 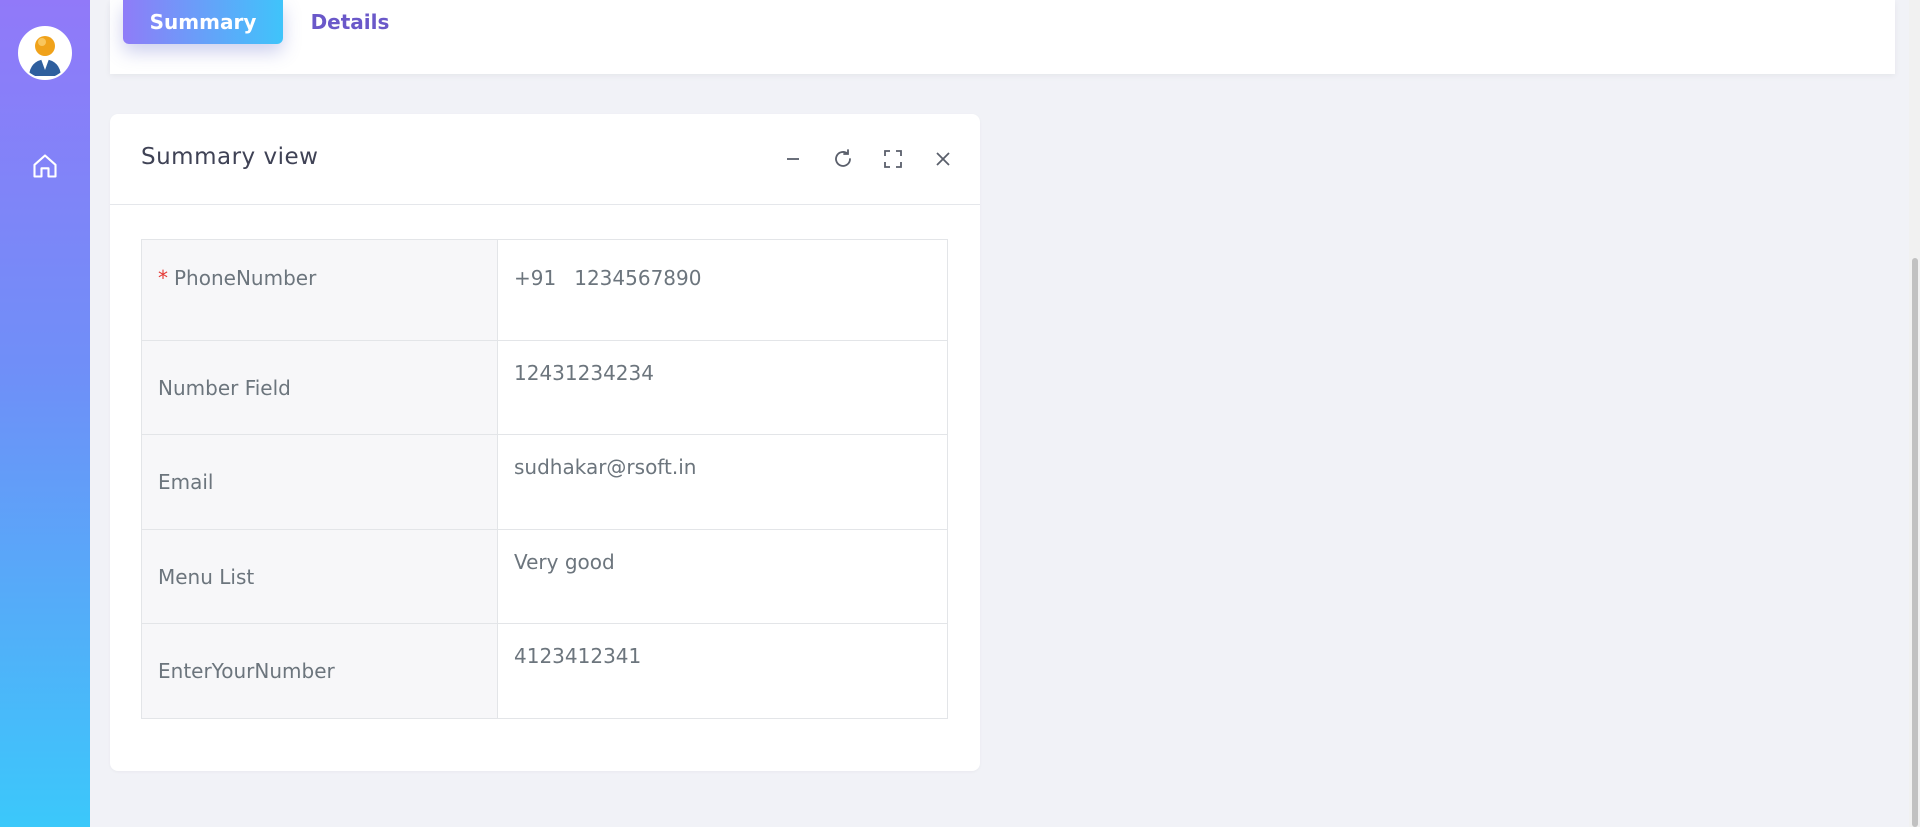 I want to click on minimize-icon, so click(x=793, y=159).